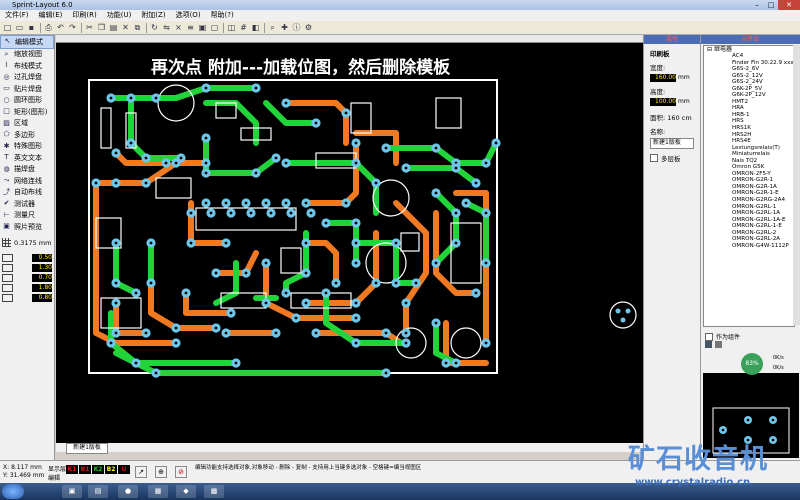  What do you see at coordinates (72, 27) in the screenshot?
I see `redo-icon: ↷` at bounding box center [72, 27].